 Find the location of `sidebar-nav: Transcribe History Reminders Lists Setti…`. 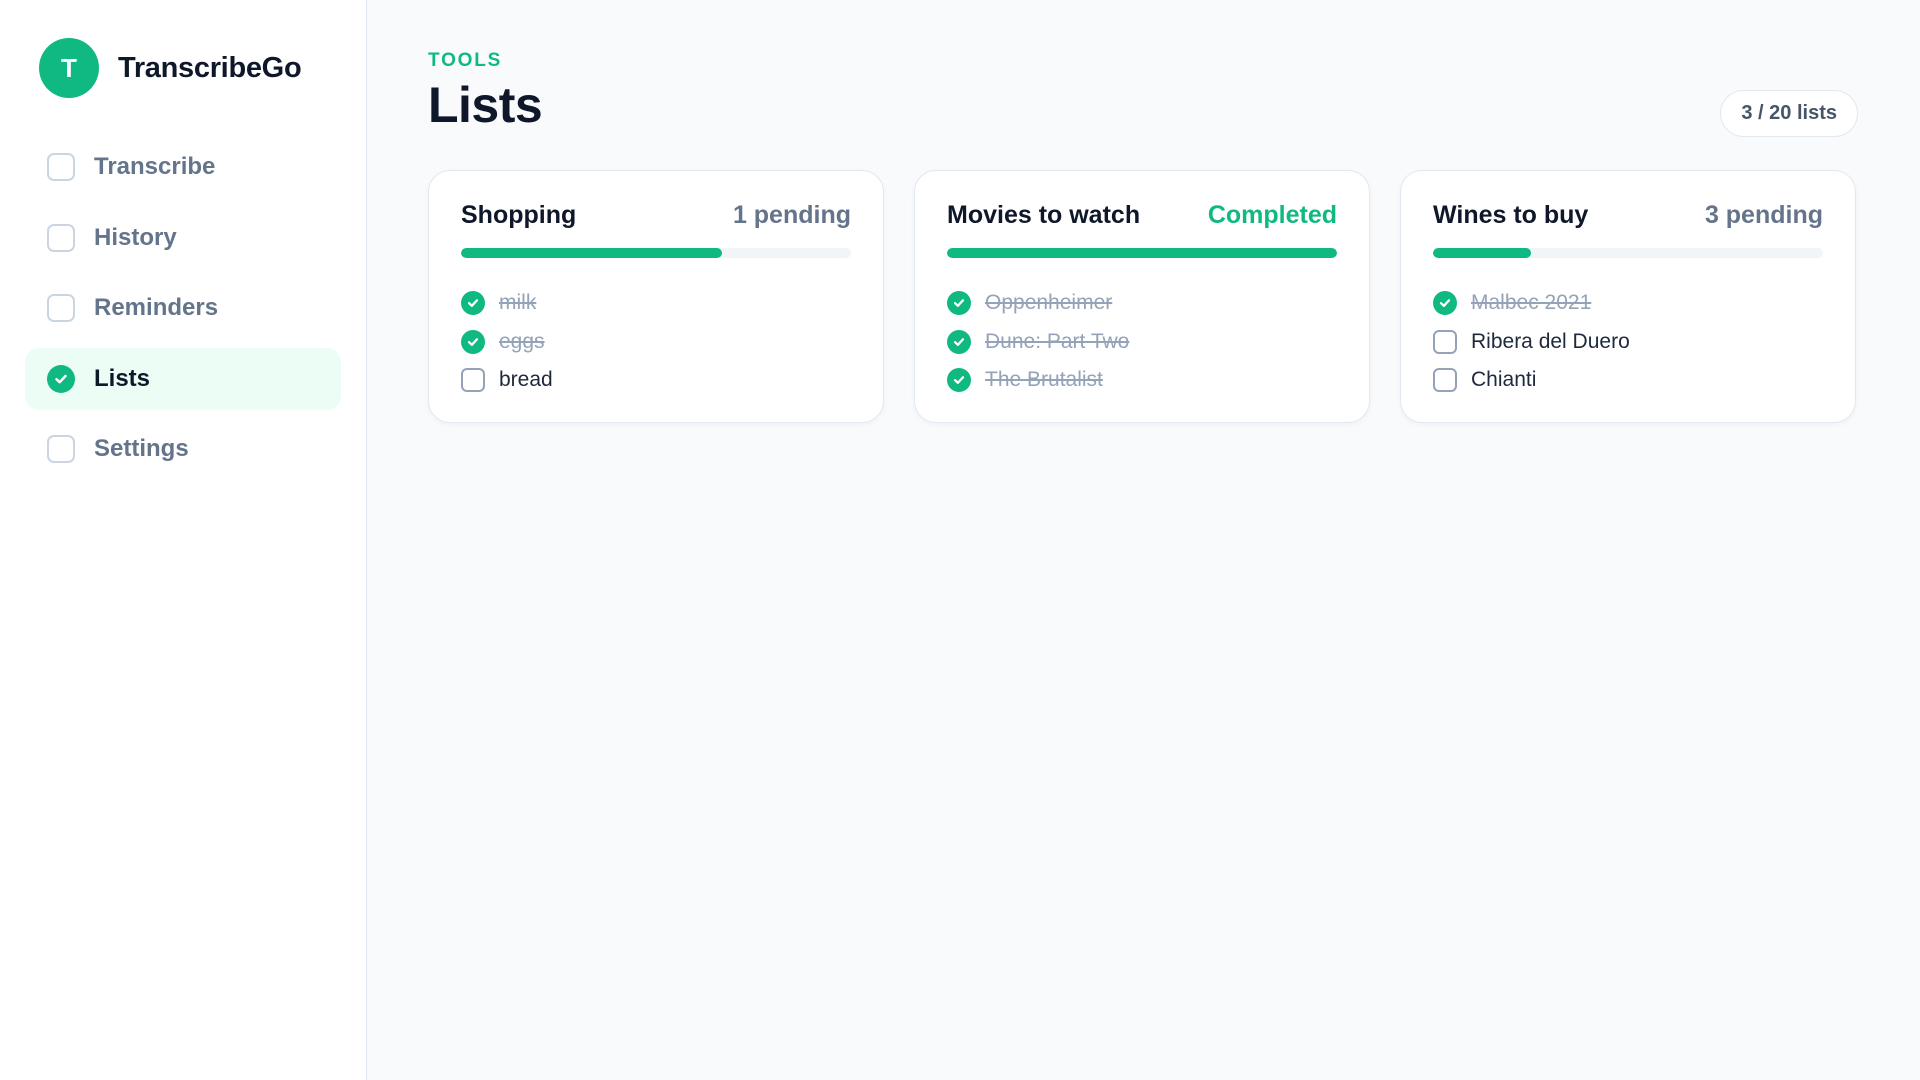

sidebar-nav: Transcribe History Reminders Lists Setti… is located at coordinates (183, 308).